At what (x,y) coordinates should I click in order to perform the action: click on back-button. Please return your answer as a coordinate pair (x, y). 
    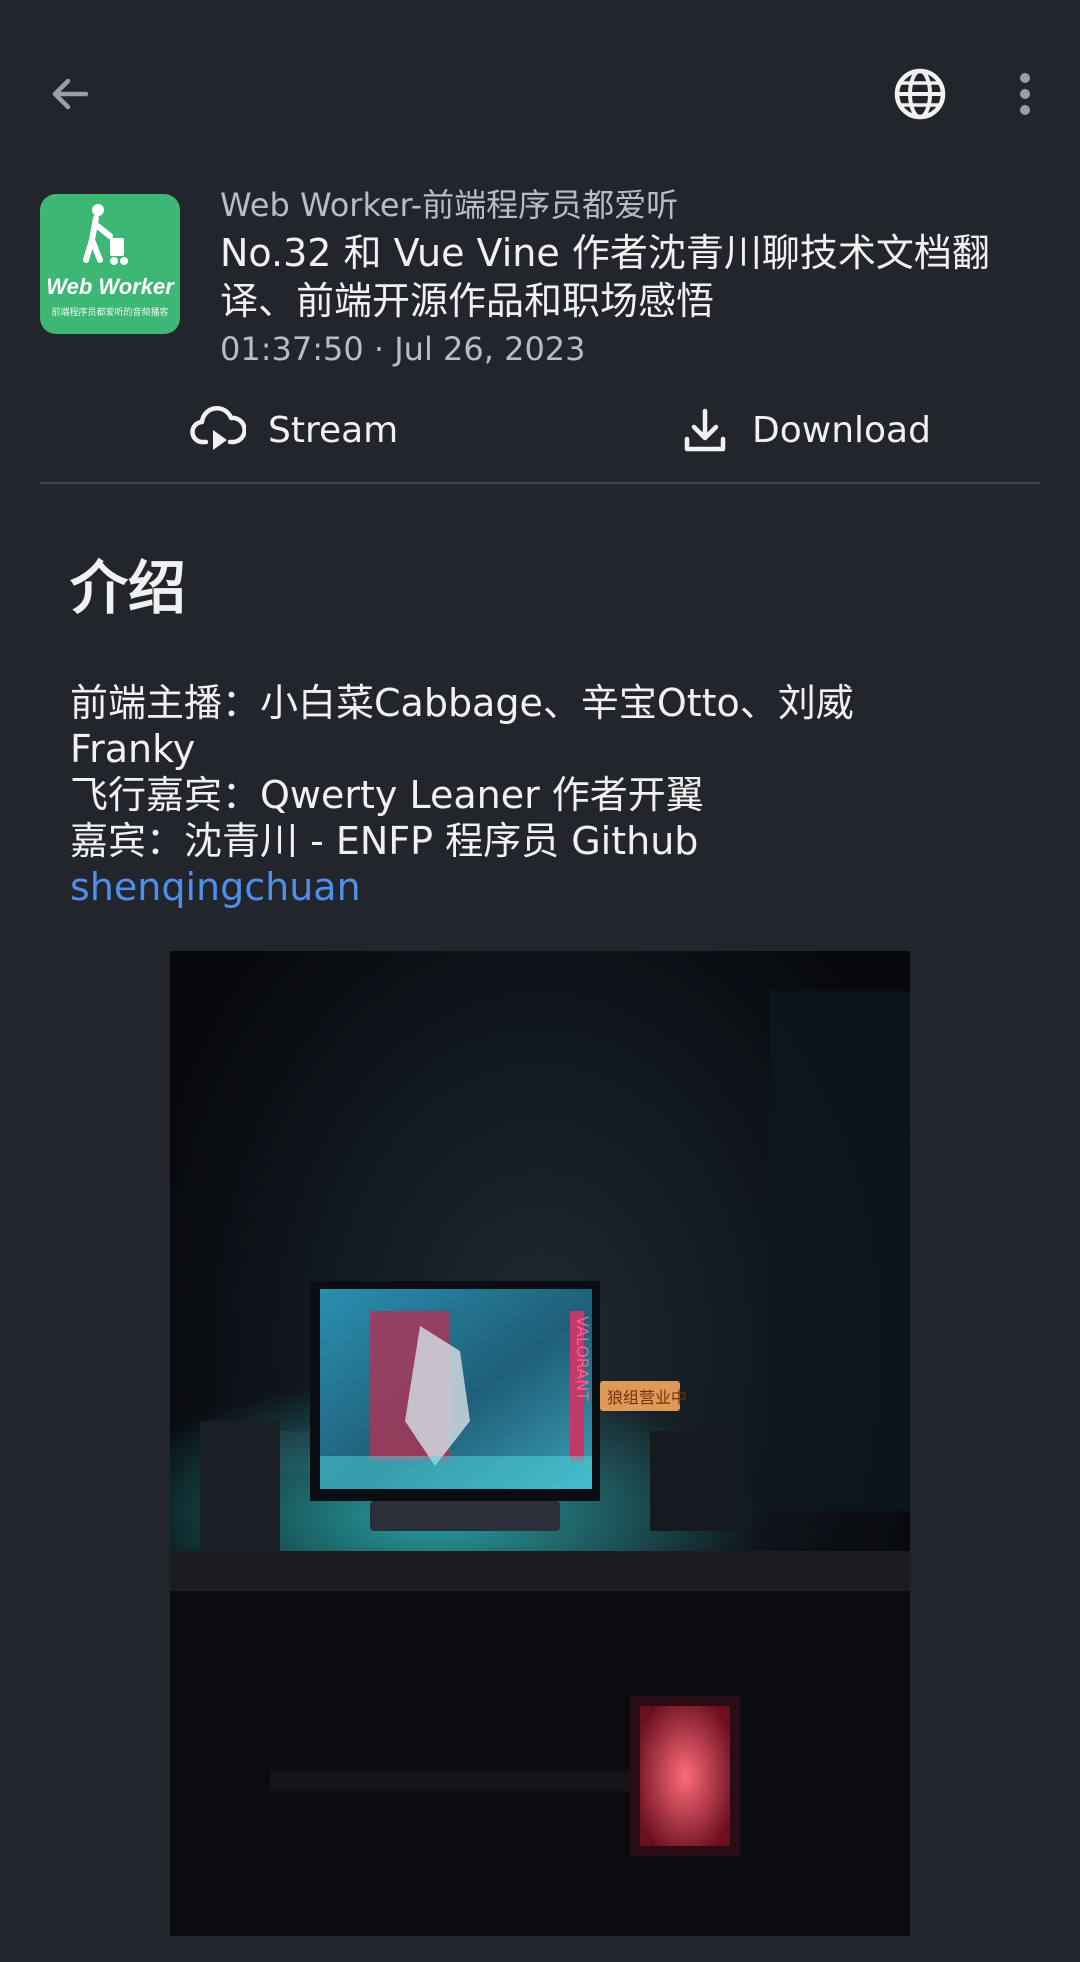
    Looking at the image, I should click on (70, 94).